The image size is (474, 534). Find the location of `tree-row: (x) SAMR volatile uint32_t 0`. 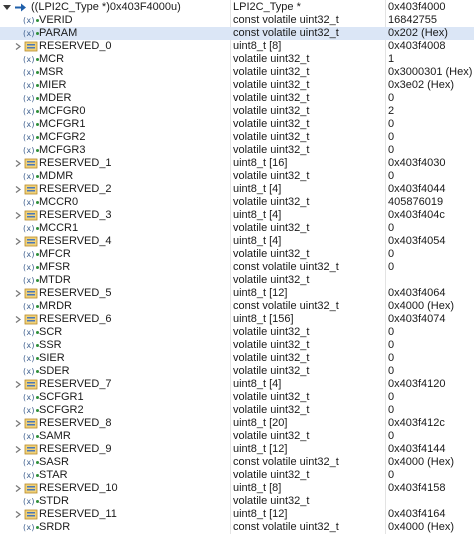

tree-row: (x) SAMR volatile uint32_t 0 is located at coordinates (237, 436).